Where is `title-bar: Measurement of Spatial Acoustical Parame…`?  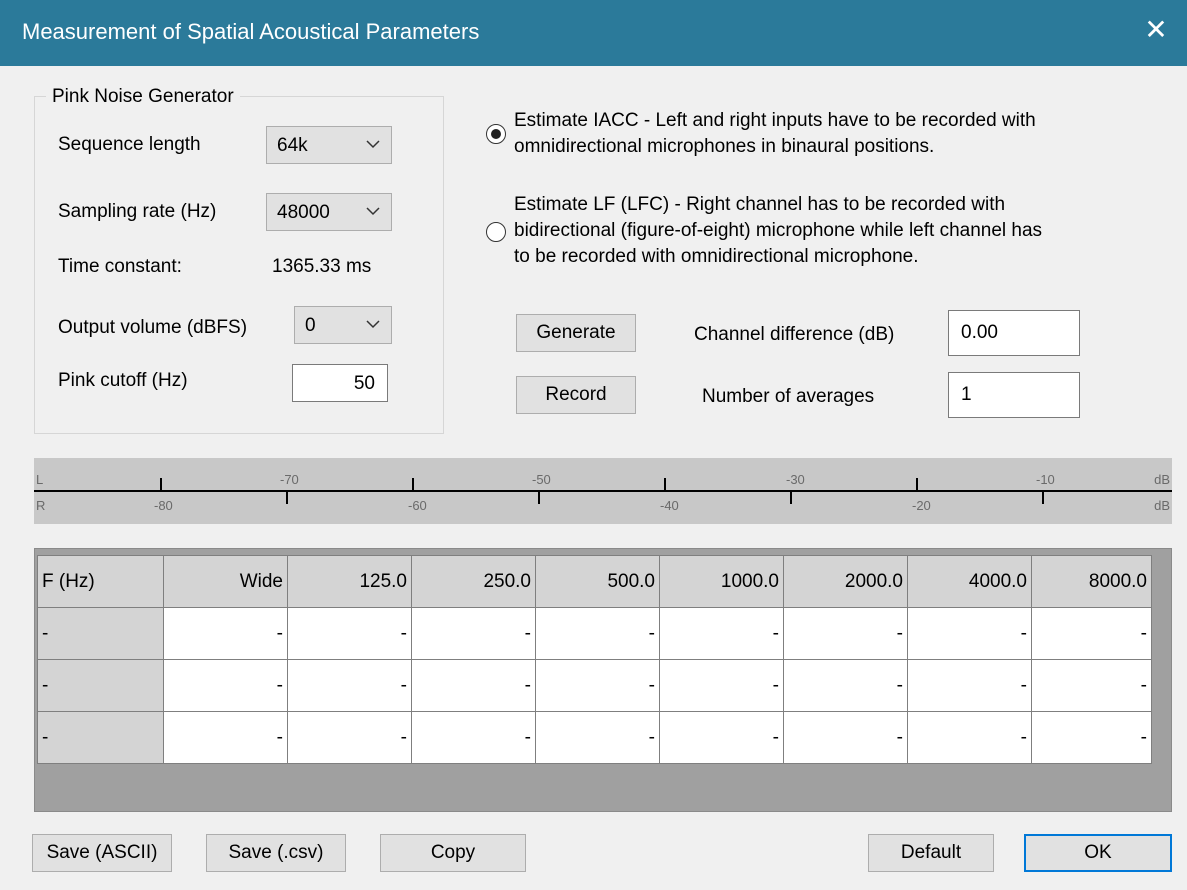 title-bar: Measurement of Spatial Acoustical Parame… is located at coordinates (593, 33).